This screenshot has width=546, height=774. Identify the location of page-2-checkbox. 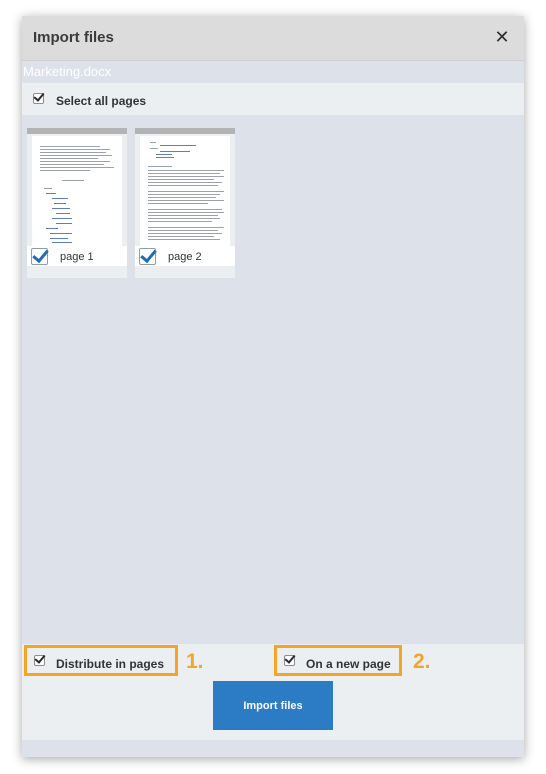
(148, 255).